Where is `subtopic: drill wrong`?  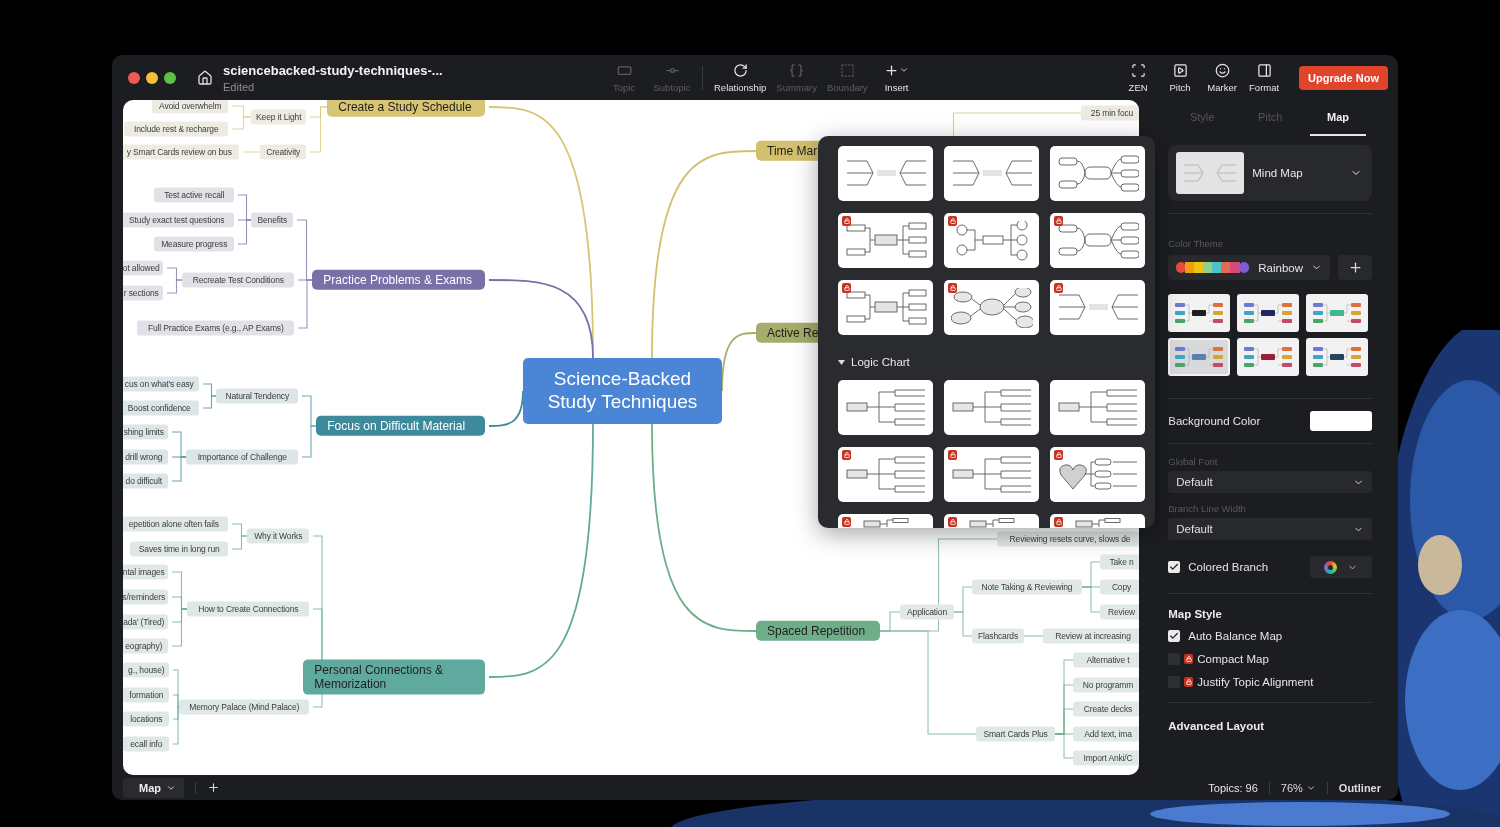 subtopic: drill wrong is located at coordinates (146, 457).